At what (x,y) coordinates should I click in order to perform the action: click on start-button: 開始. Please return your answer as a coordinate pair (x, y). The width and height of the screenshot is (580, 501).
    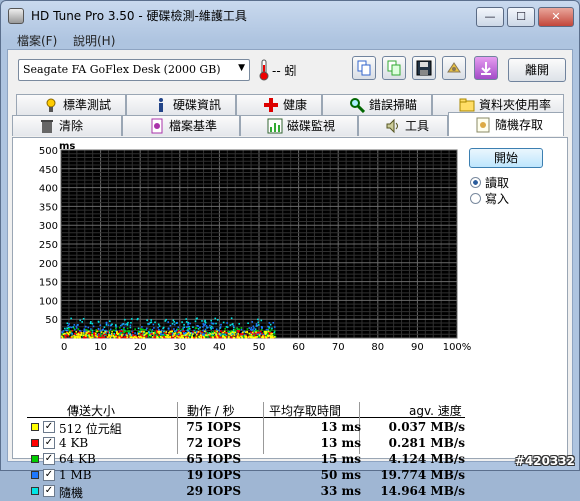
    Looking at the image, I should click on (506, 158).